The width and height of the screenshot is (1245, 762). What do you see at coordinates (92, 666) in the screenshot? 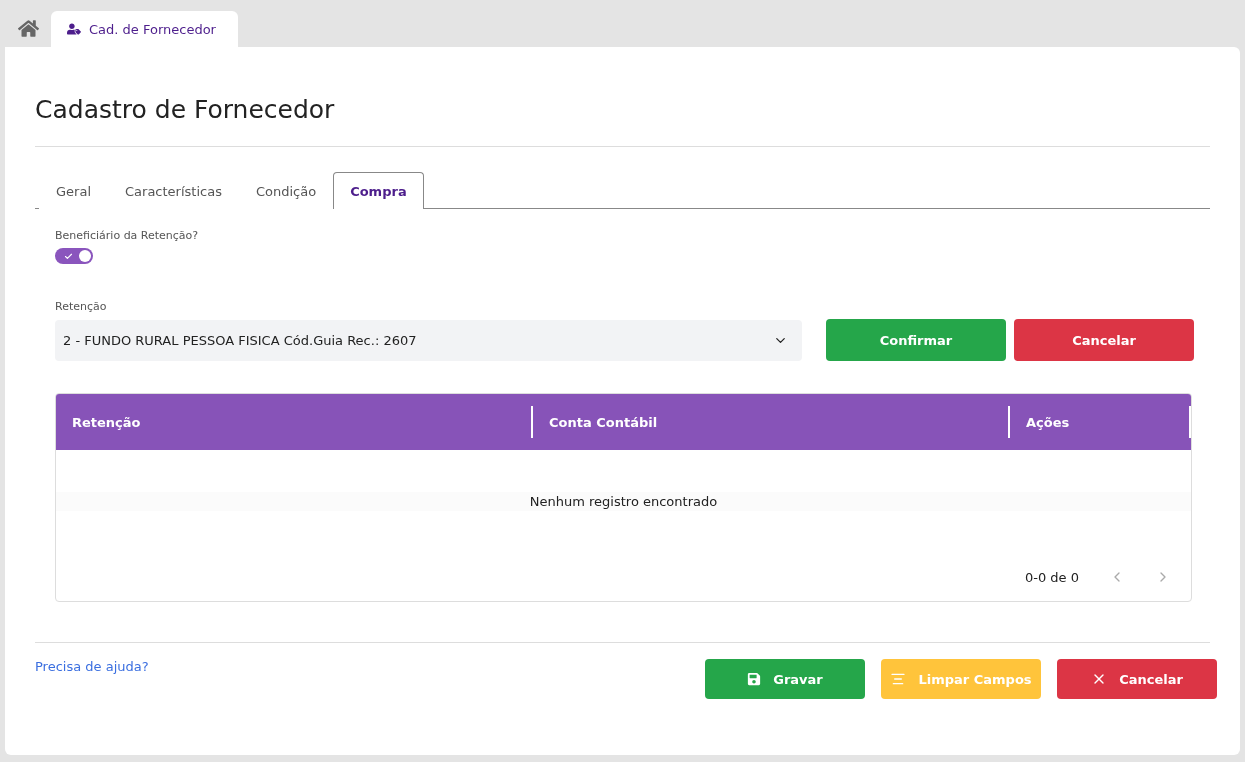
I see `help-link: Precisa de ajuda?` at bounding box center [92, 666].